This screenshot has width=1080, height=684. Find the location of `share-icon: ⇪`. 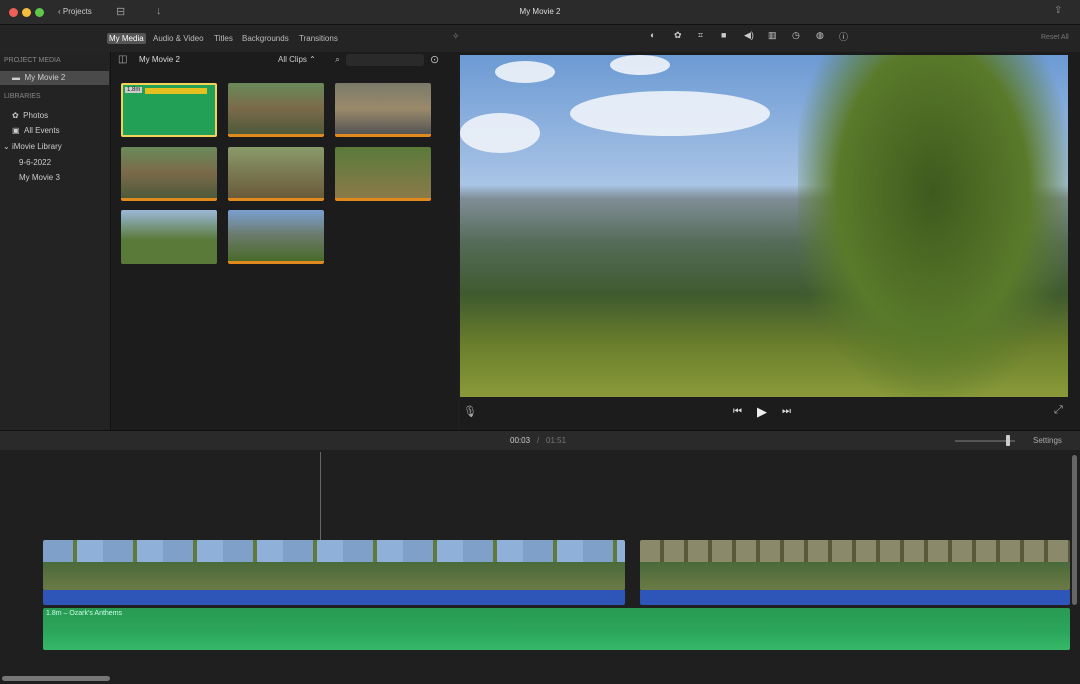

share-icon: ⇪ is located at coordinates (1058, 10).